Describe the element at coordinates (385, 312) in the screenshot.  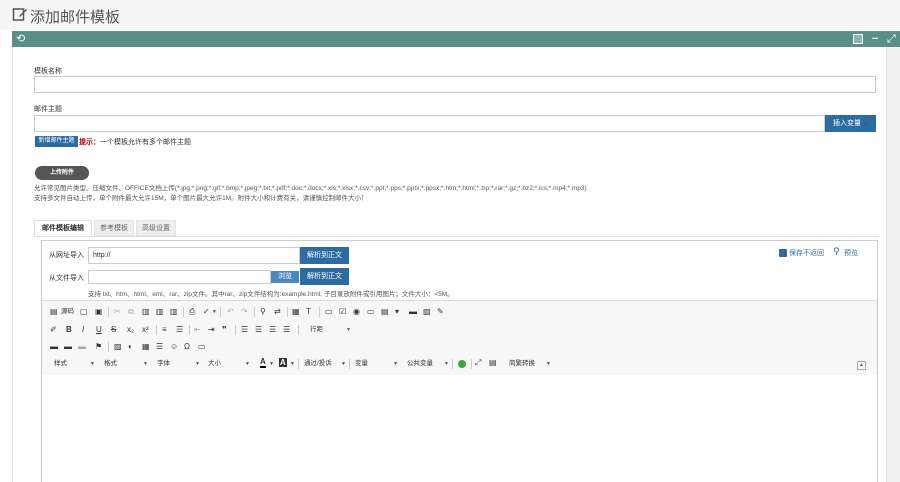
I see `textarea-icon: ▤` at that location.